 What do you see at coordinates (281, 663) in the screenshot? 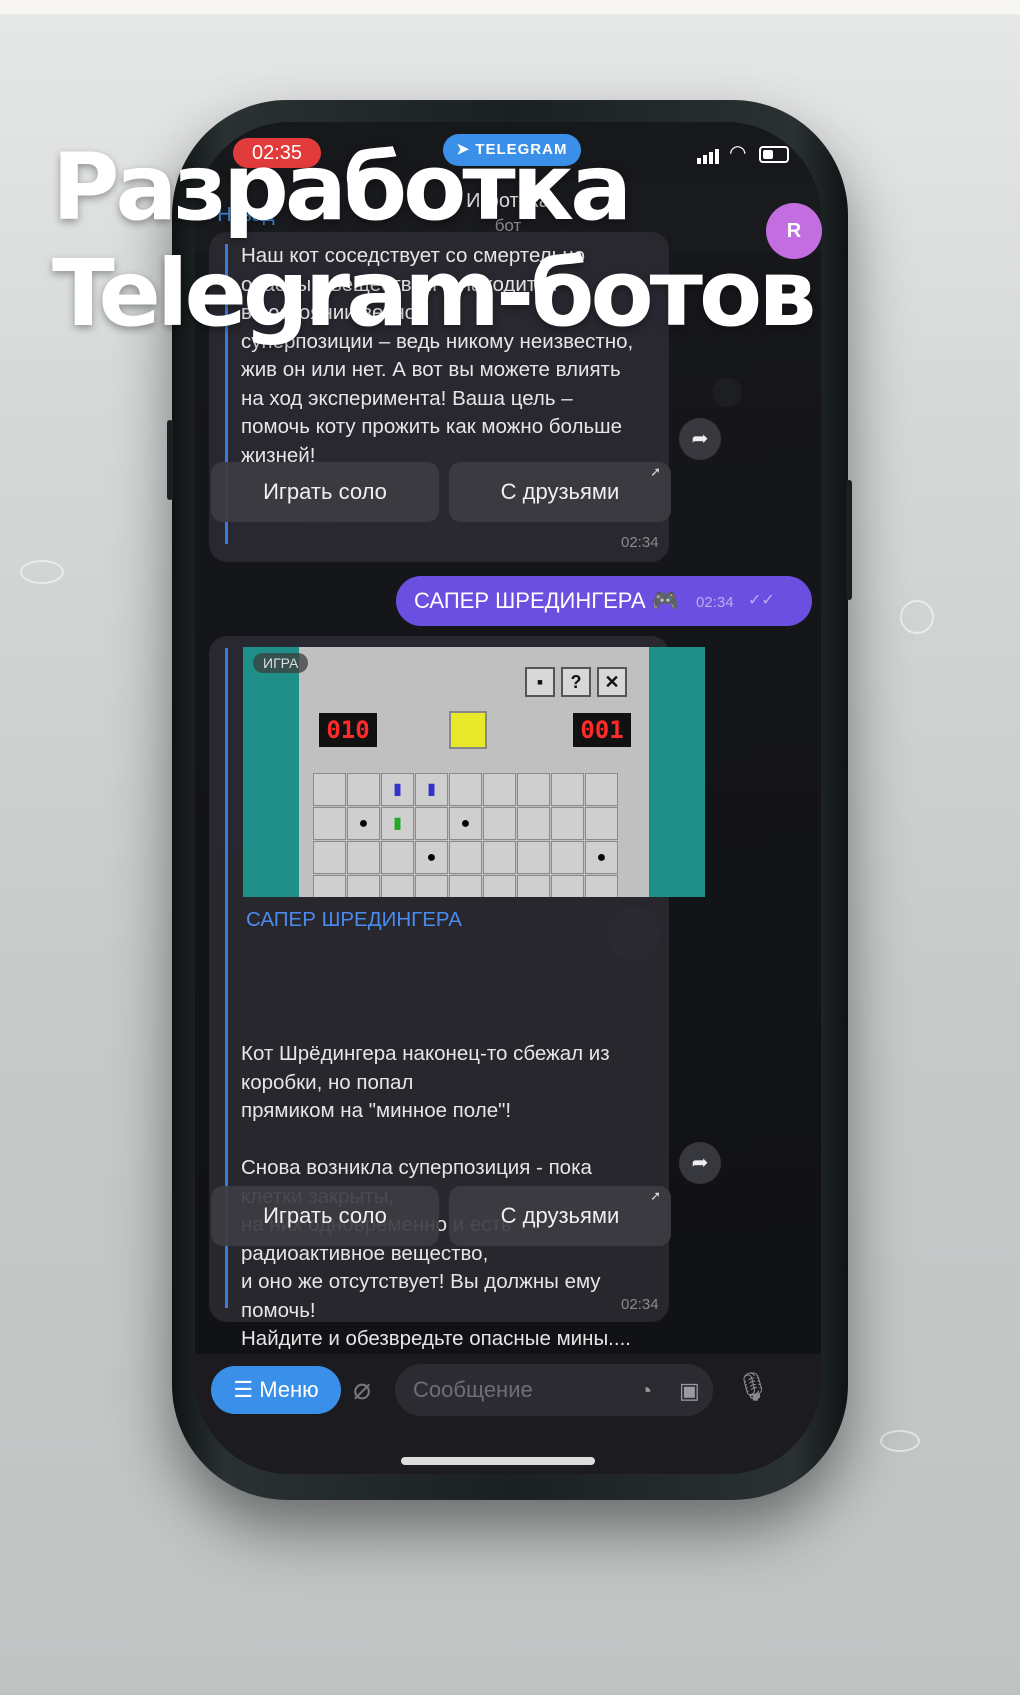
I see `game-tag-badge: ИГРА` at bounding box center [281, 663].